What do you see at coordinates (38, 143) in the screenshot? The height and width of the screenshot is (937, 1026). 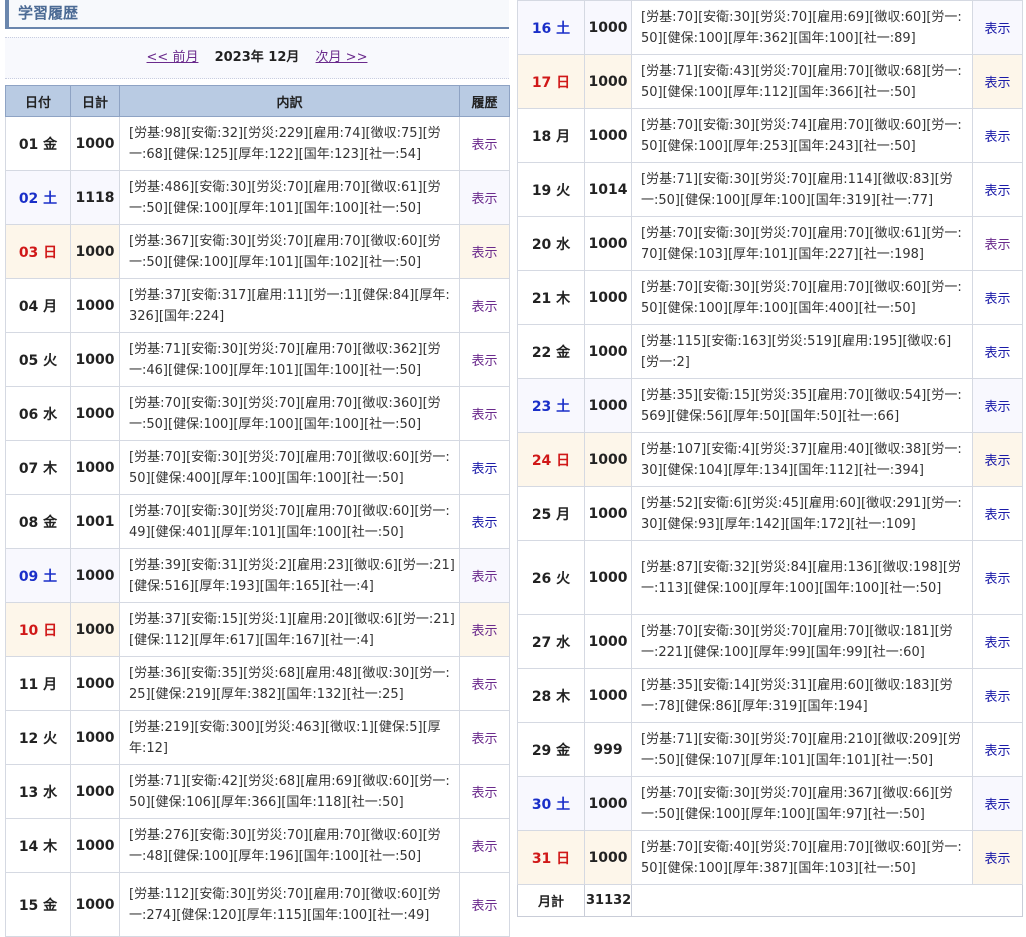 I see `date-cell: 01 金` at bounding box center [38, 143].